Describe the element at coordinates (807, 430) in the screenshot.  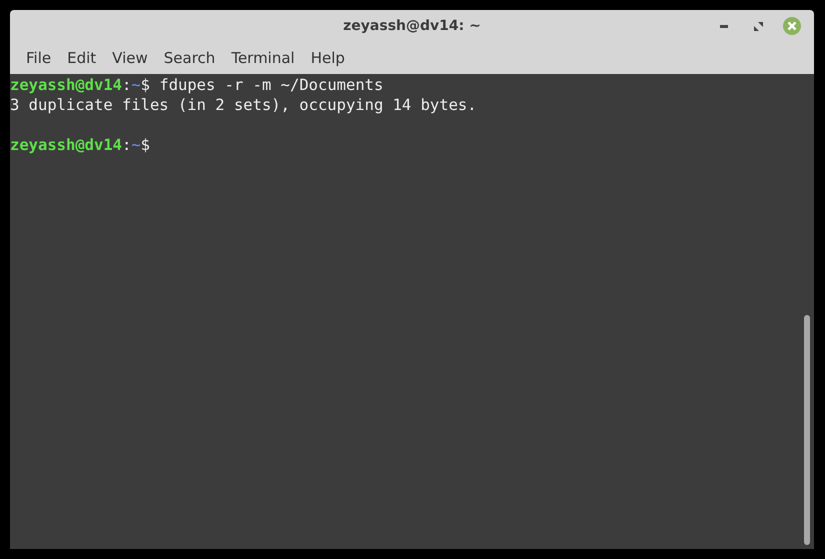
I see `scrollbar-thumb` at that location.